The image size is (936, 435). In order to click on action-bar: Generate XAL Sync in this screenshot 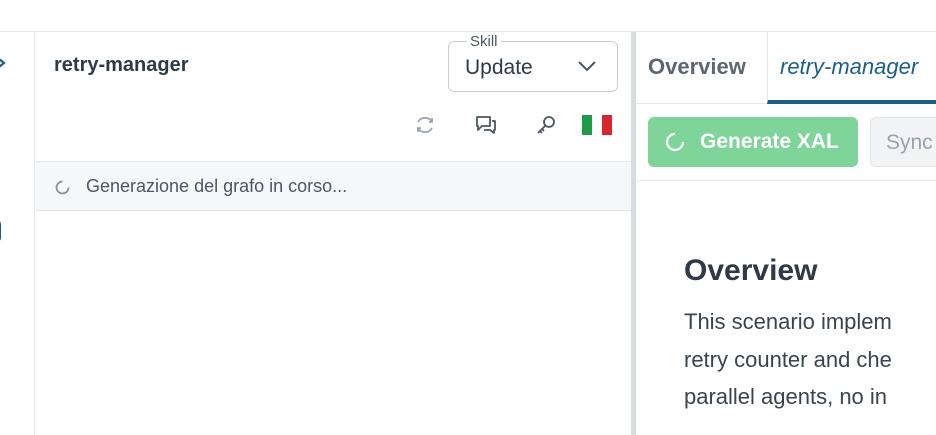, I will do `click(786, 143)`.